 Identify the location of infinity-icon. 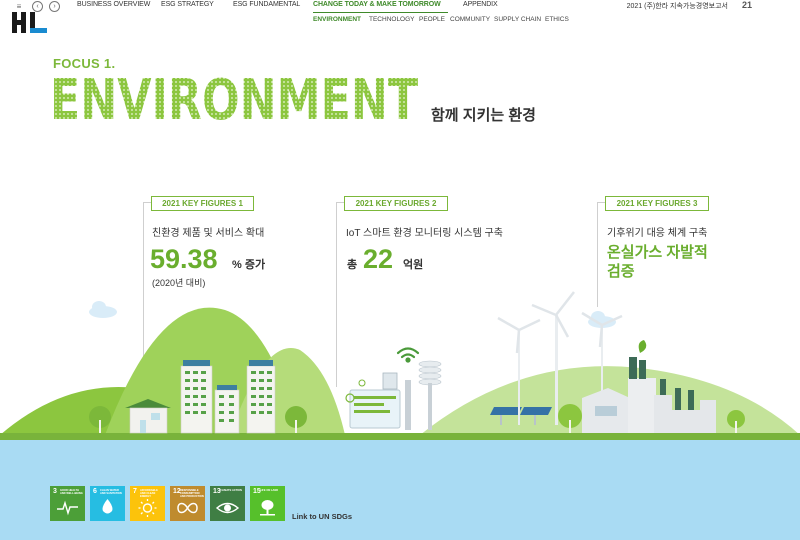
(187, 508).